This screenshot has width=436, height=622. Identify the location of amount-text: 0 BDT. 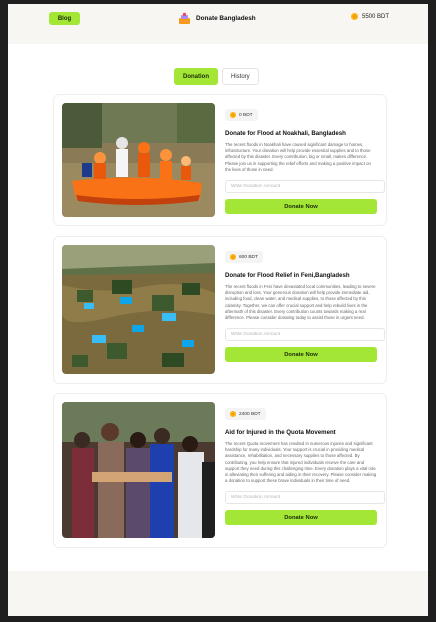
(246, 115).